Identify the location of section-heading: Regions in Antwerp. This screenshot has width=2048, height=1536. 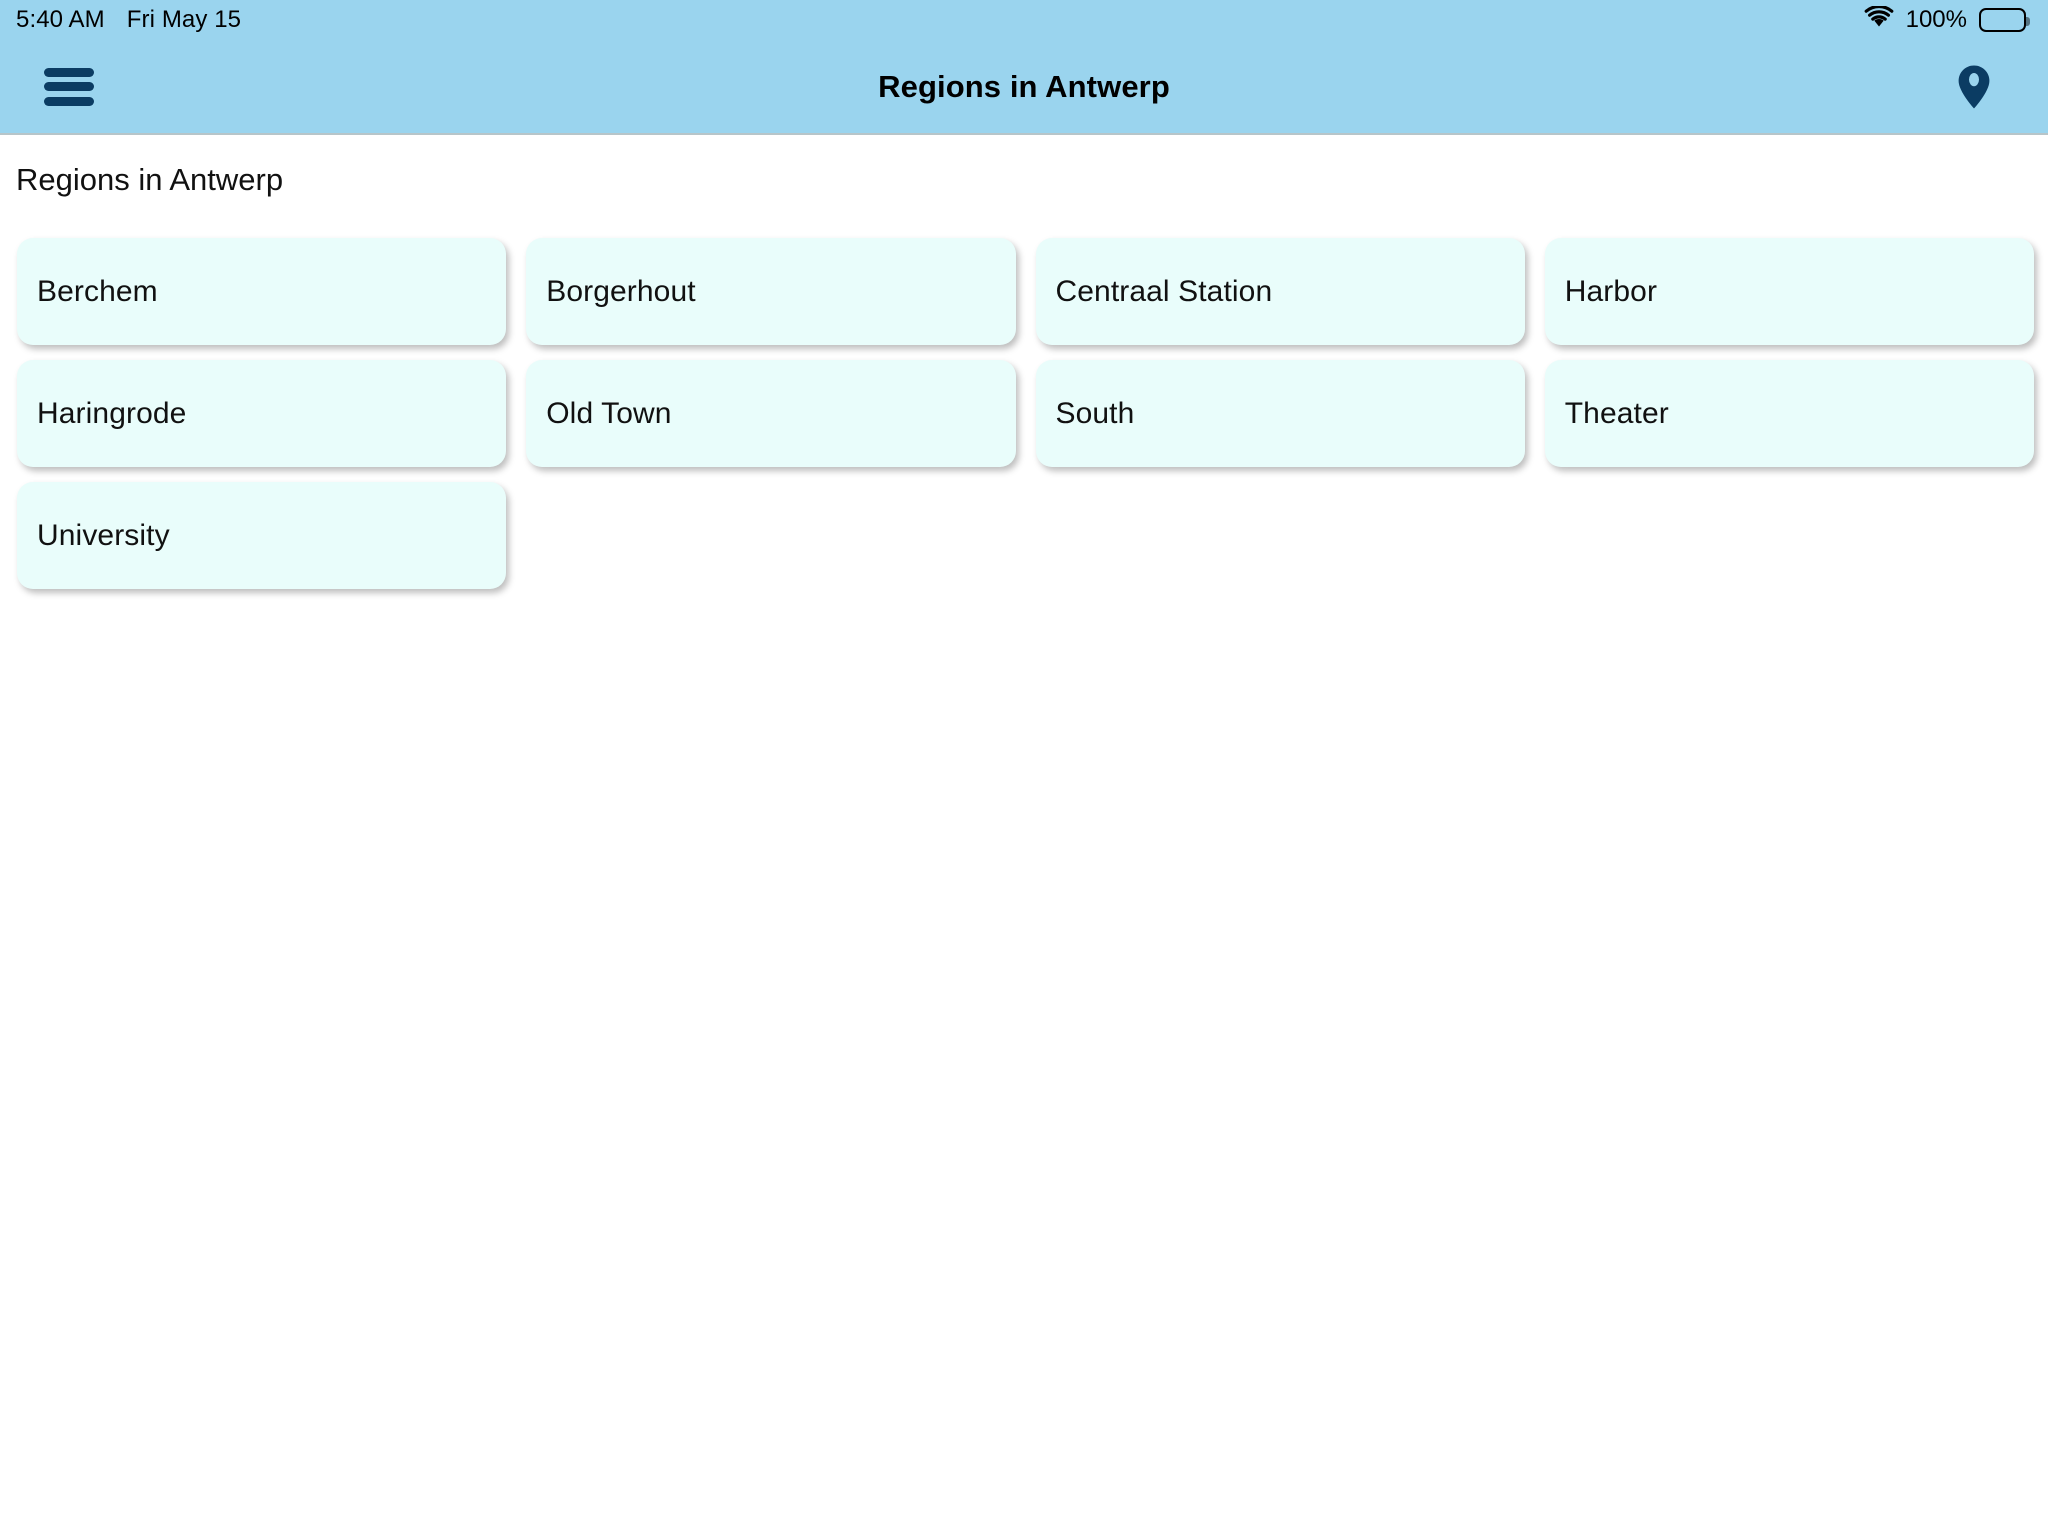
(150, 179).